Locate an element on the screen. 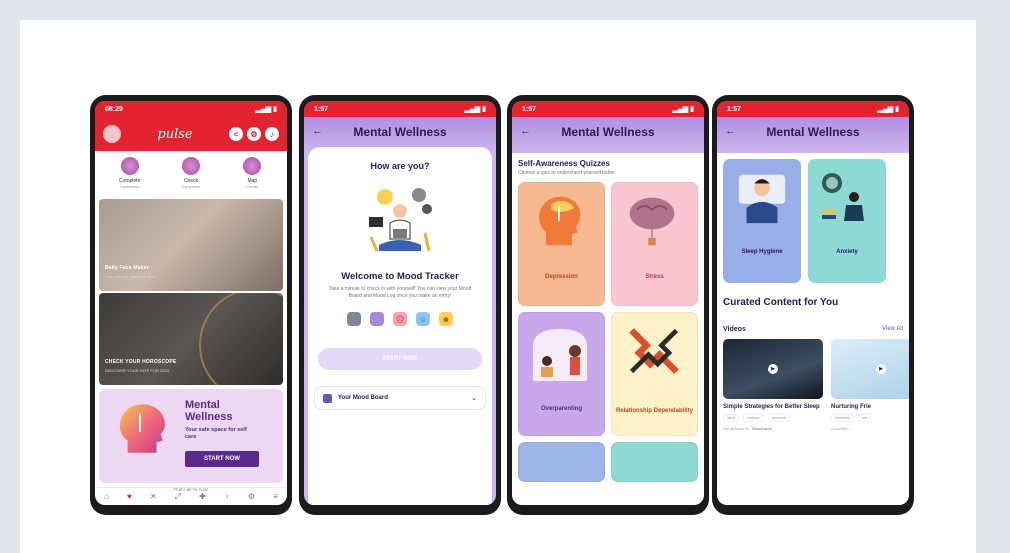  video-tag: friendship is located at coordinates (843, 418).